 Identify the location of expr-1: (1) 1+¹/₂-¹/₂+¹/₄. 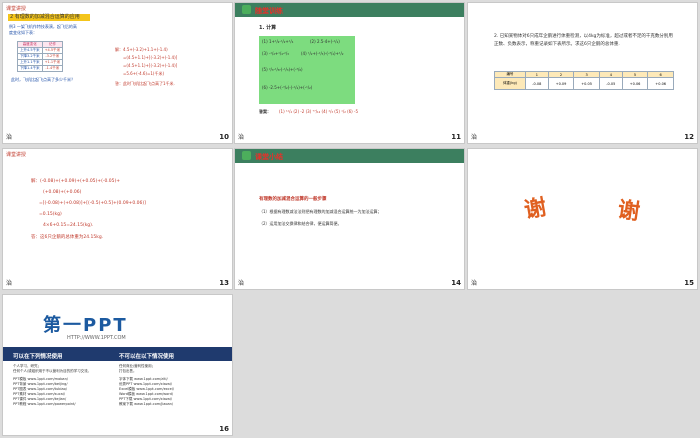
(278, 41).